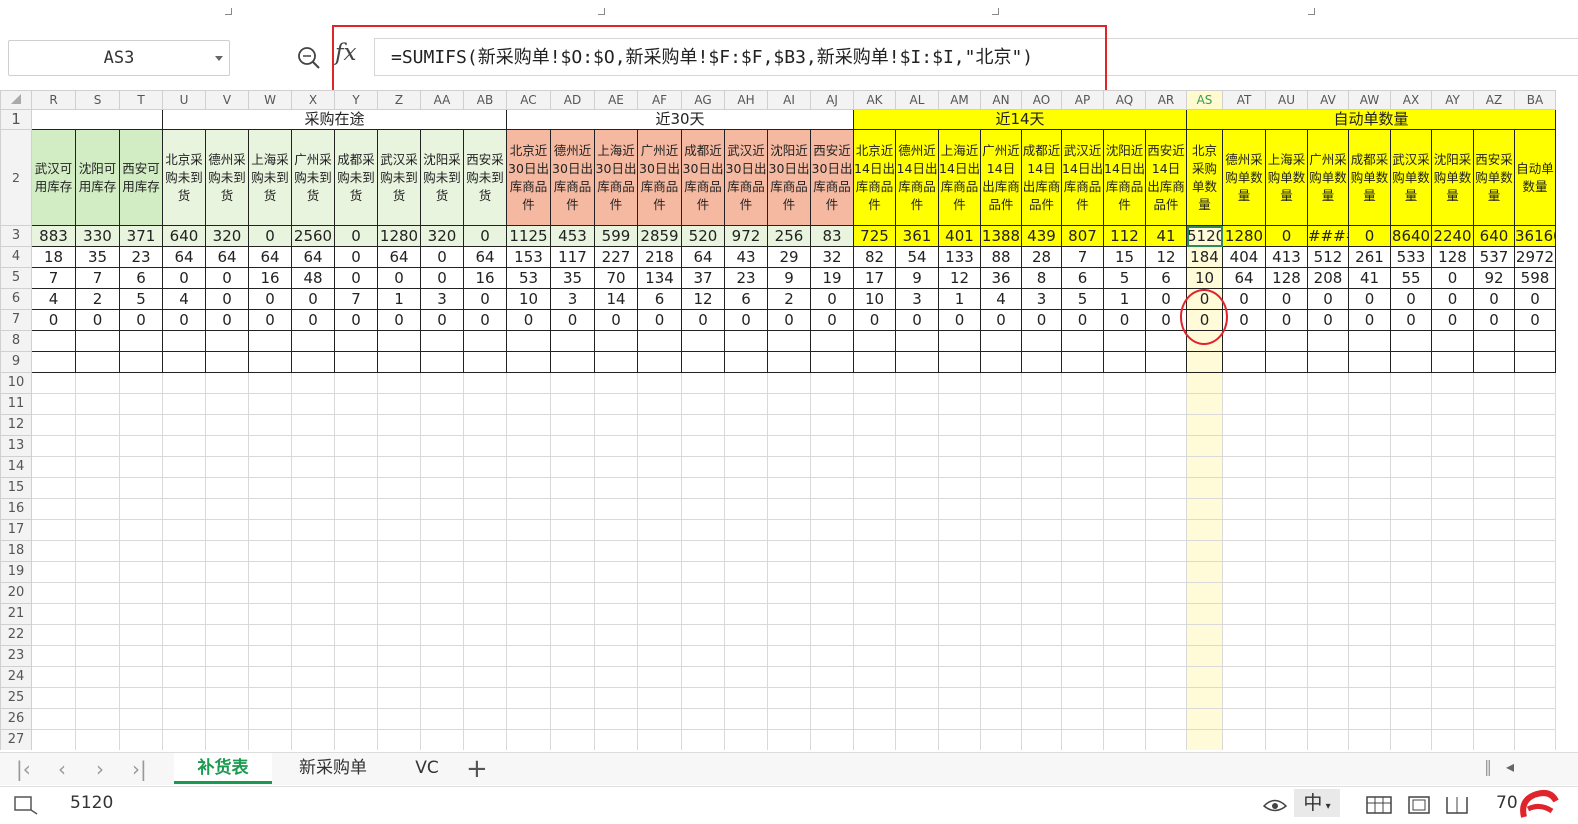  Describe the element at coordinates (703, 236) in the screenshot. I see `table-cell: 520` at that location.